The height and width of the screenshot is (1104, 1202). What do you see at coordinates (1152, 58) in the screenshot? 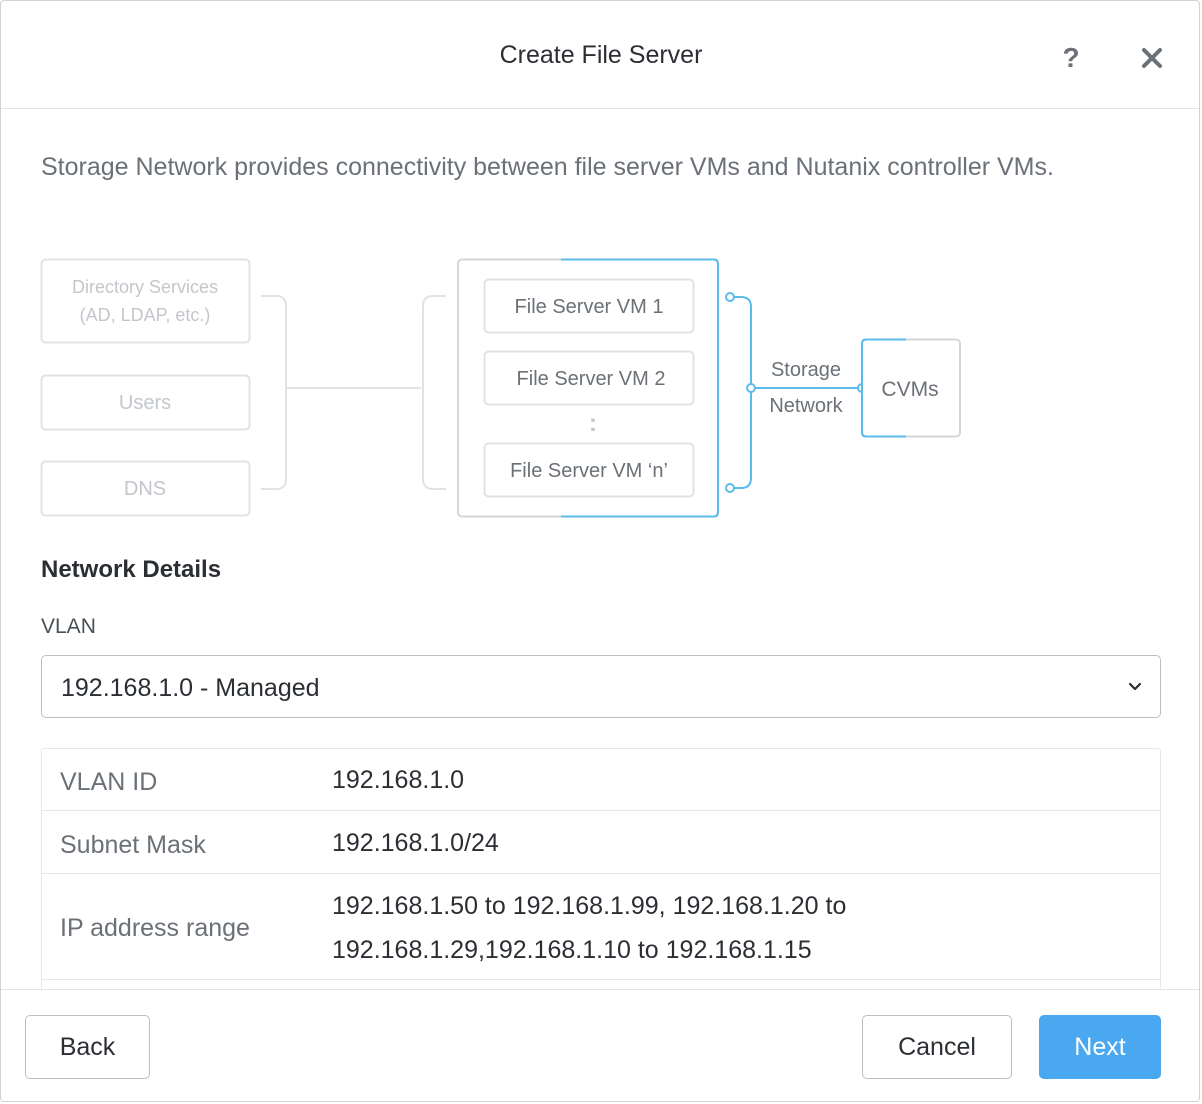
I see `close-icon` at bounding box center [1152, 58].